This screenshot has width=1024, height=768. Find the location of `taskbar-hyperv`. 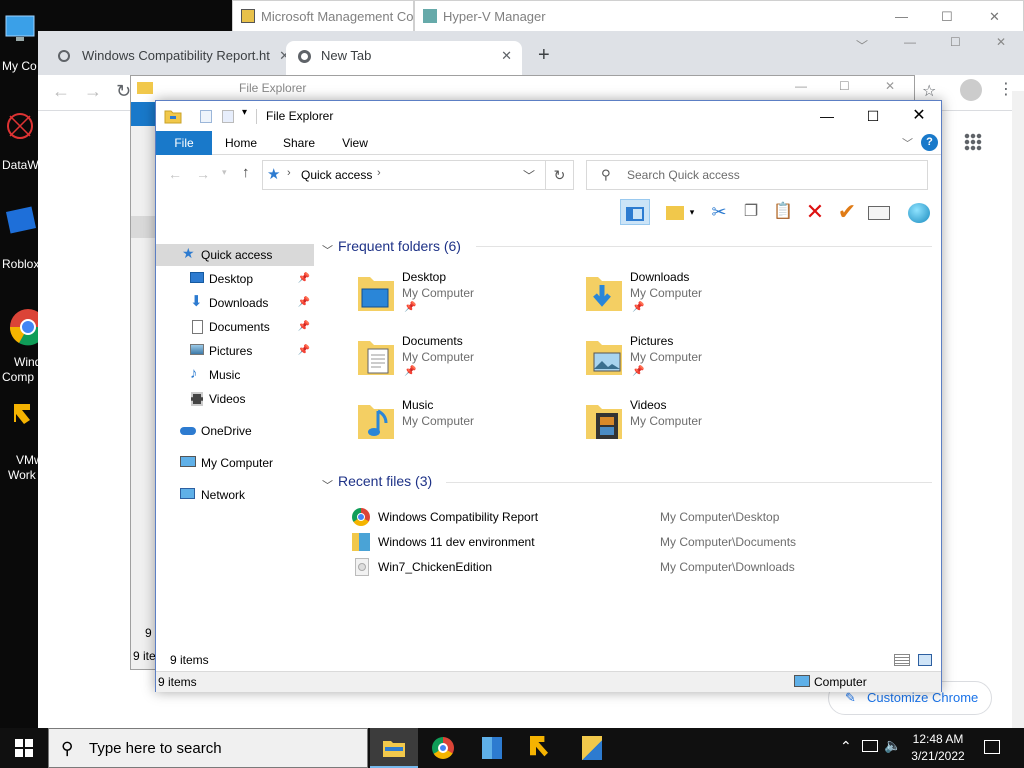

taskbar-hyperv is located at coordinates (492, 748).